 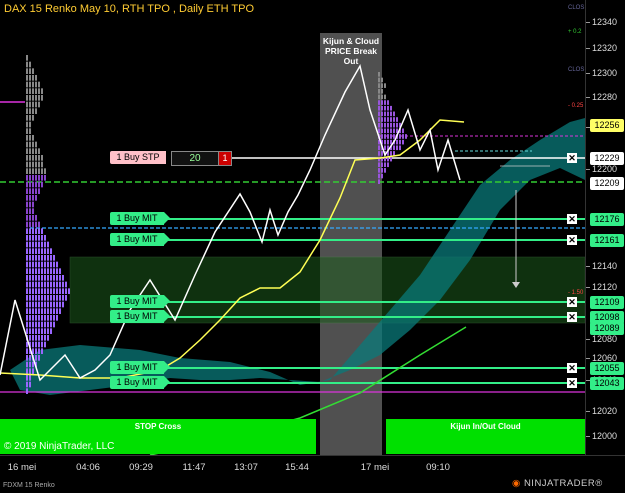 What do you see at coordinates (607, 383) in the screenshot?
I see `price-tag: 12043` at bounding box center [607, 383].